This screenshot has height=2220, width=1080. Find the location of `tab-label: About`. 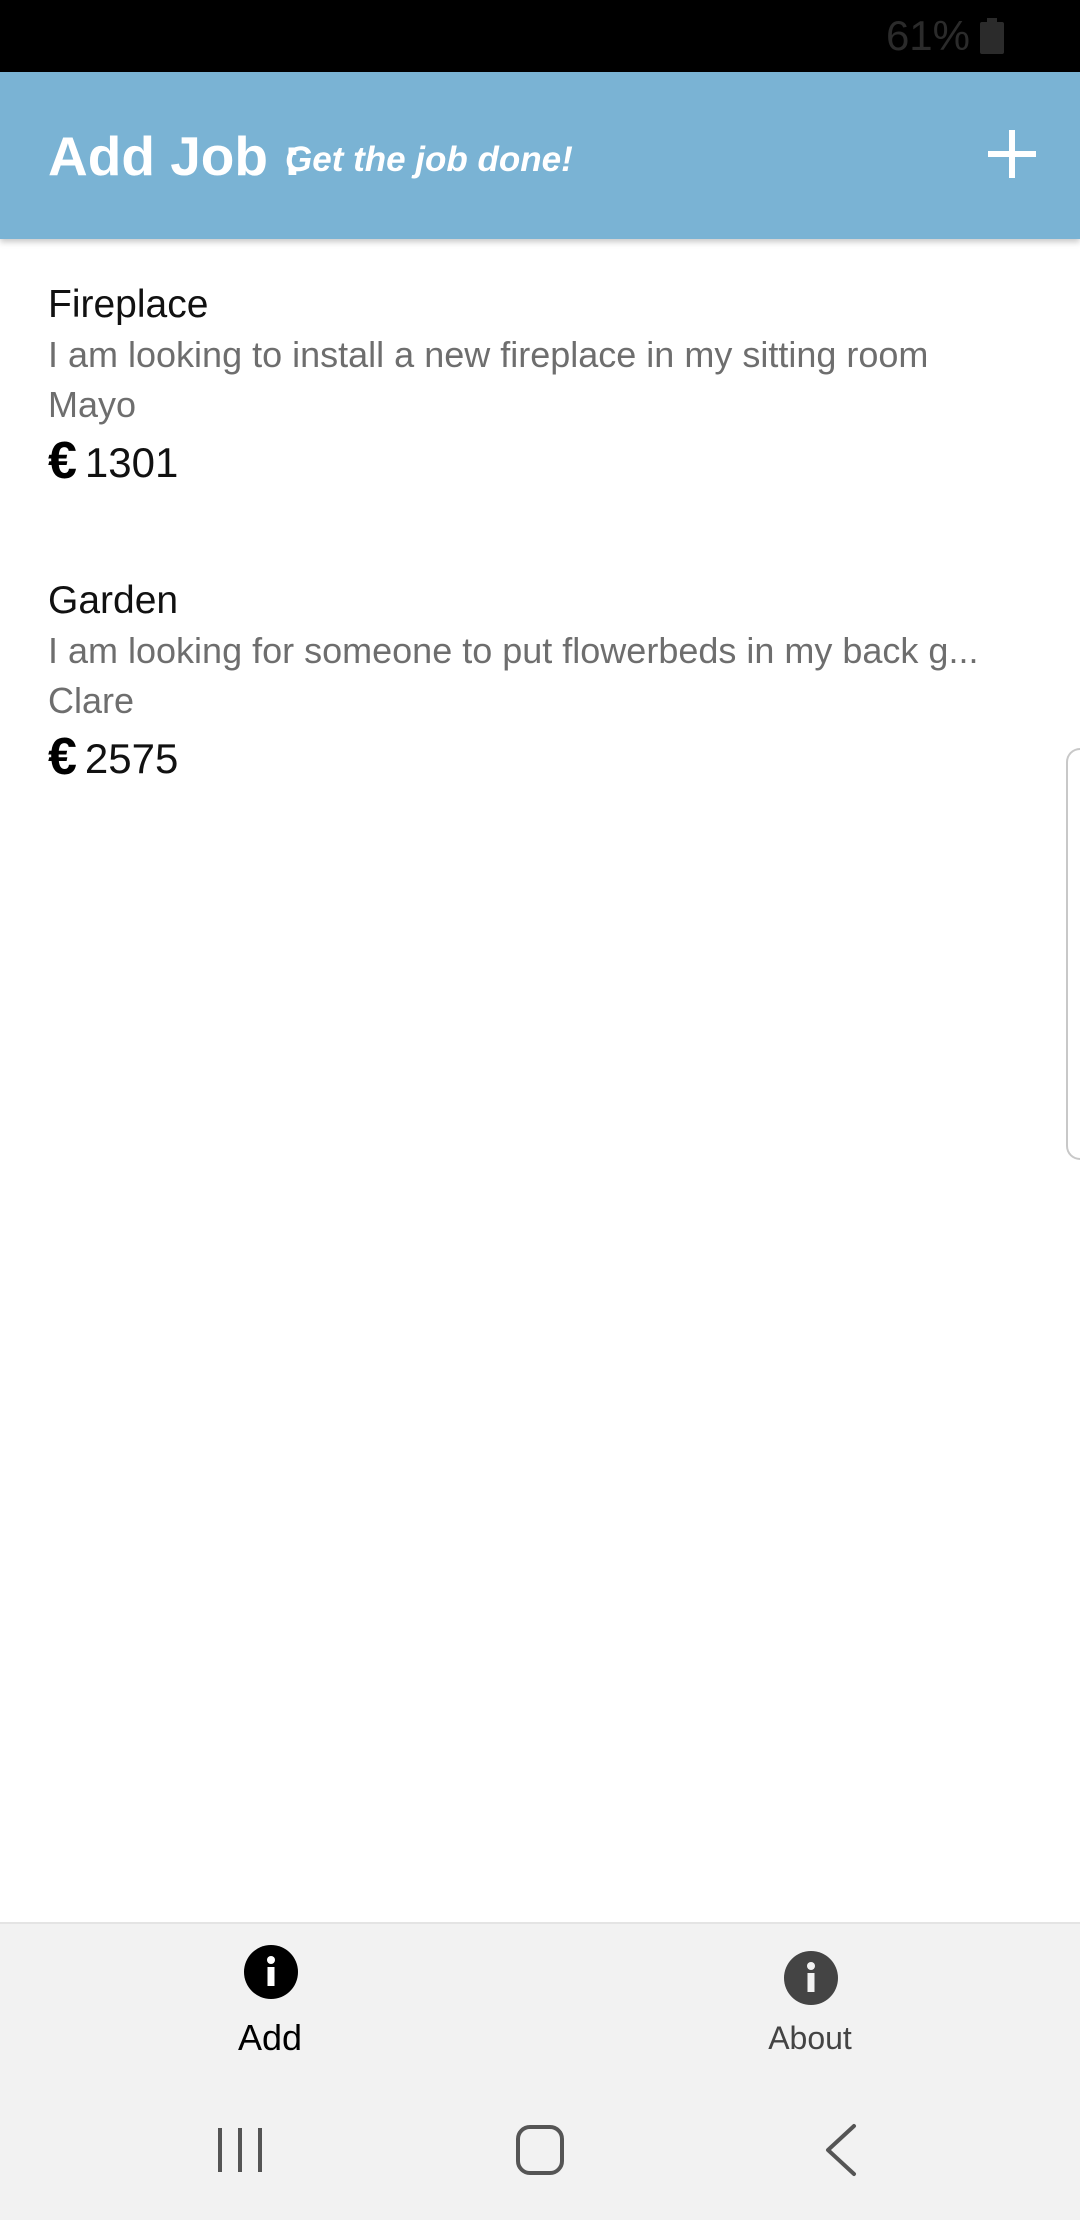

tab-label: About is located at coordinates (810, 2038).